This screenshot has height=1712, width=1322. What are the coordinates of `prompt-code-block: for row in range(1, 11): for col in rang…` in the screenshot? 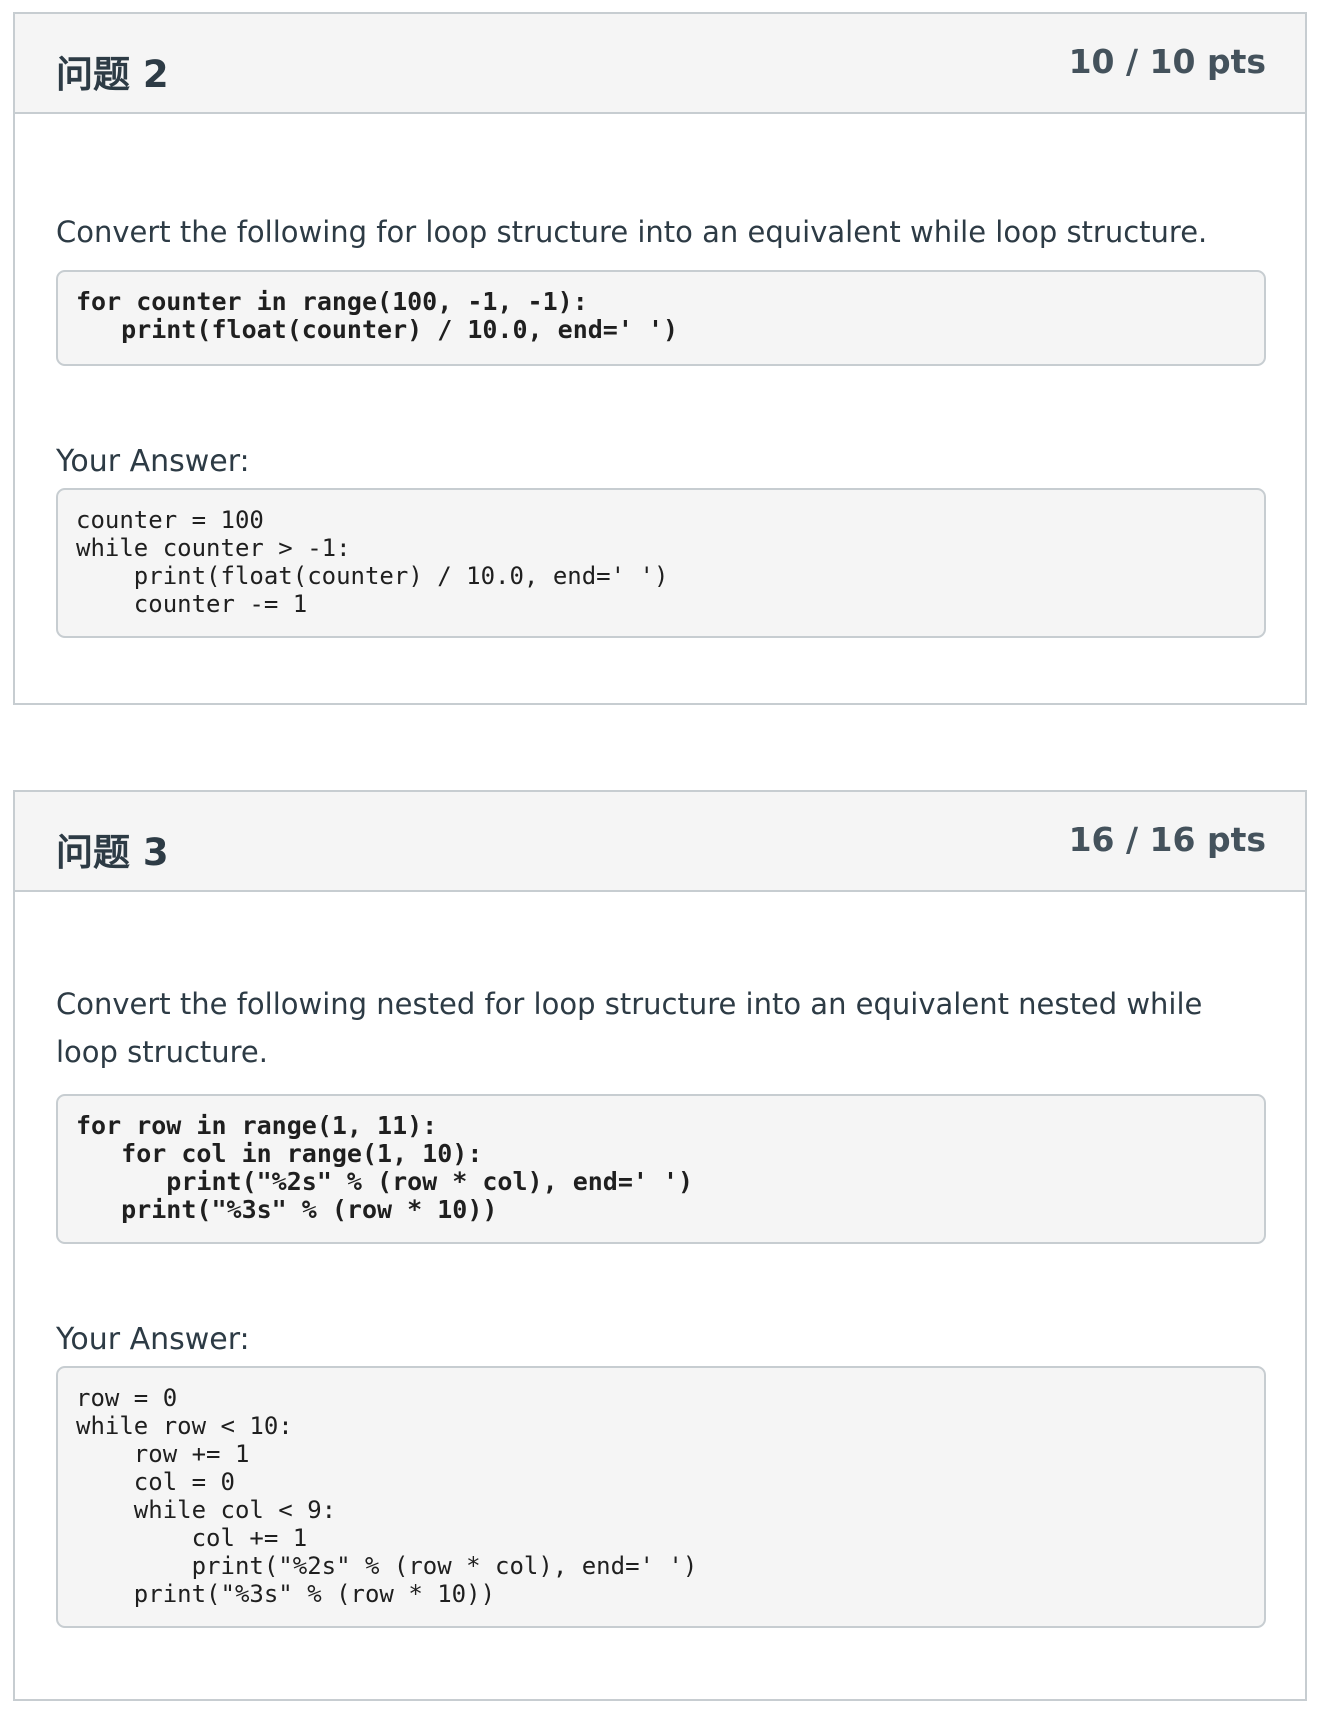 It's located at (661, 1169).